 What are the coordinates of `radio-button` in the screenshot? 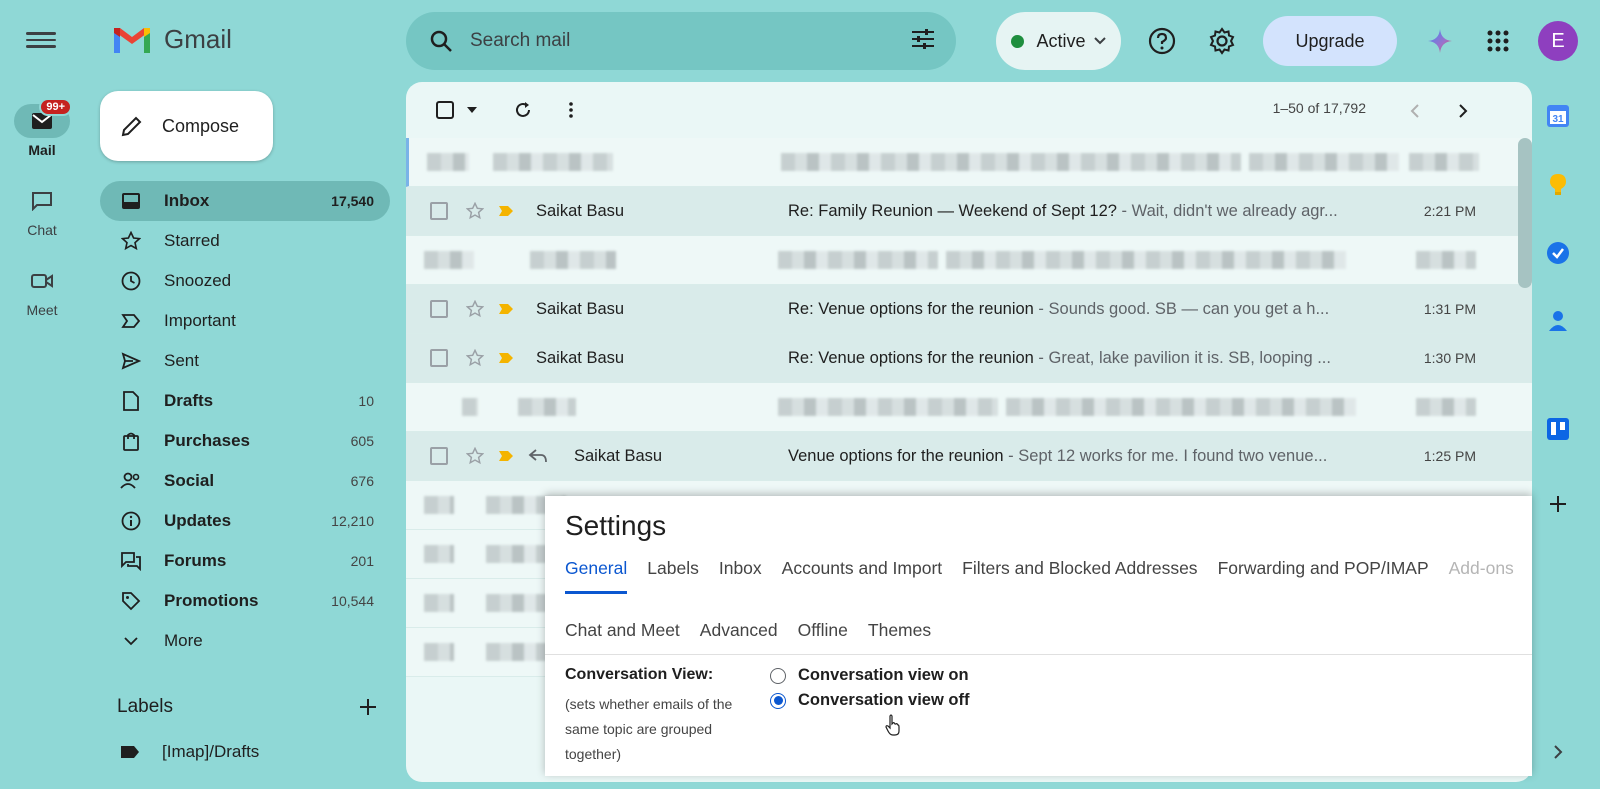 It's located at (778, 675).